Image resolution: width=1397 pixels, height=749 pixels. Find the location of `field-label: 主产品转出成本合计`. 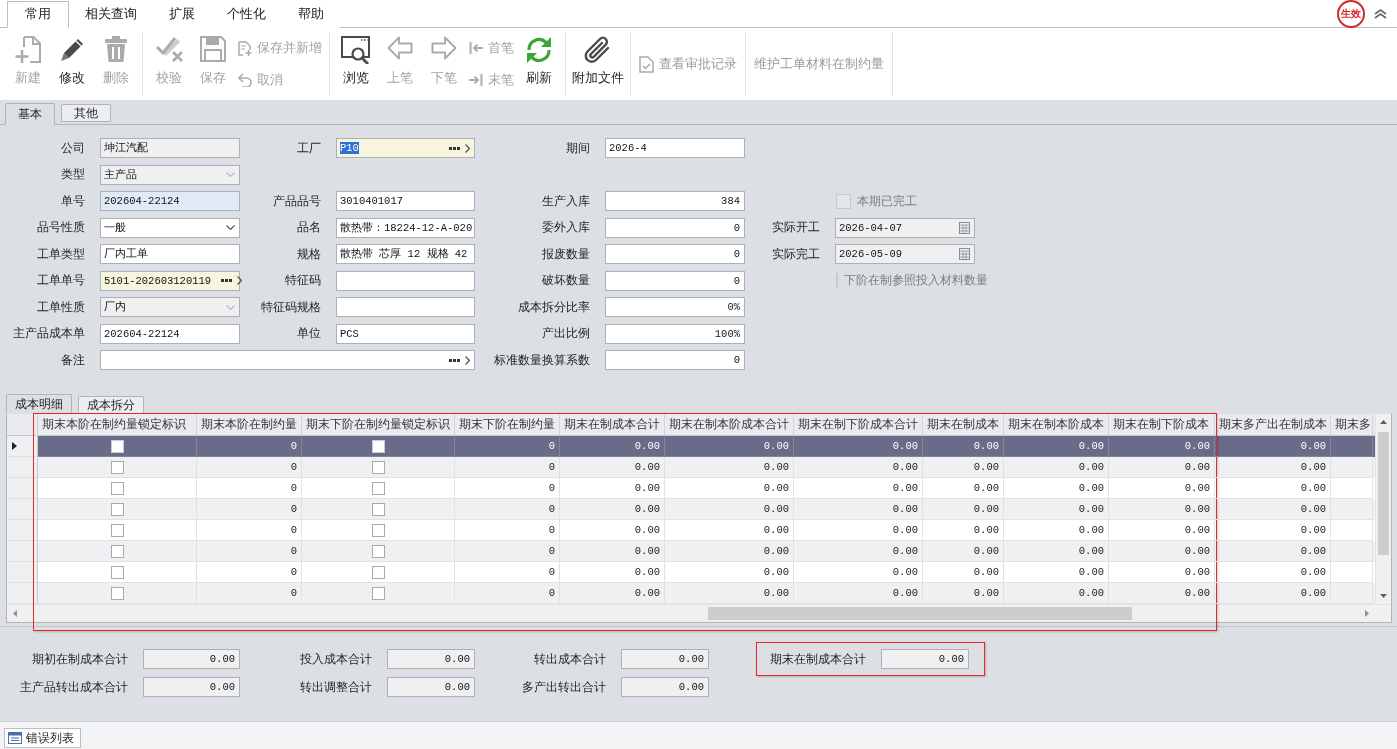

field-label: 主产品转出成本合计 is located at coordinates (74, 687).